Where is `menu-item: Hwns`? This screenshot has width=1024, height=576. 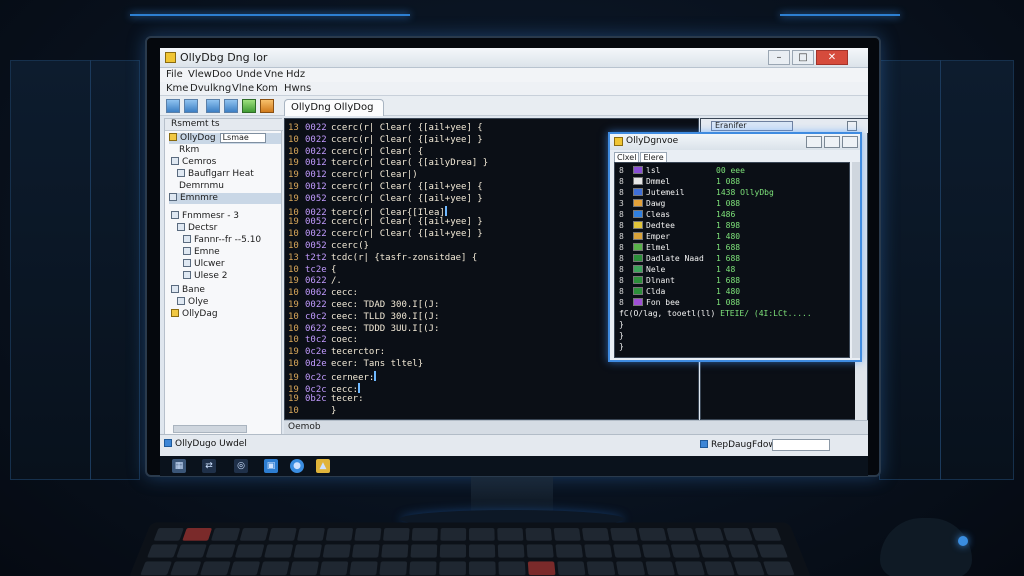 menu-item: Hwns is located at coordinates (297, 88).